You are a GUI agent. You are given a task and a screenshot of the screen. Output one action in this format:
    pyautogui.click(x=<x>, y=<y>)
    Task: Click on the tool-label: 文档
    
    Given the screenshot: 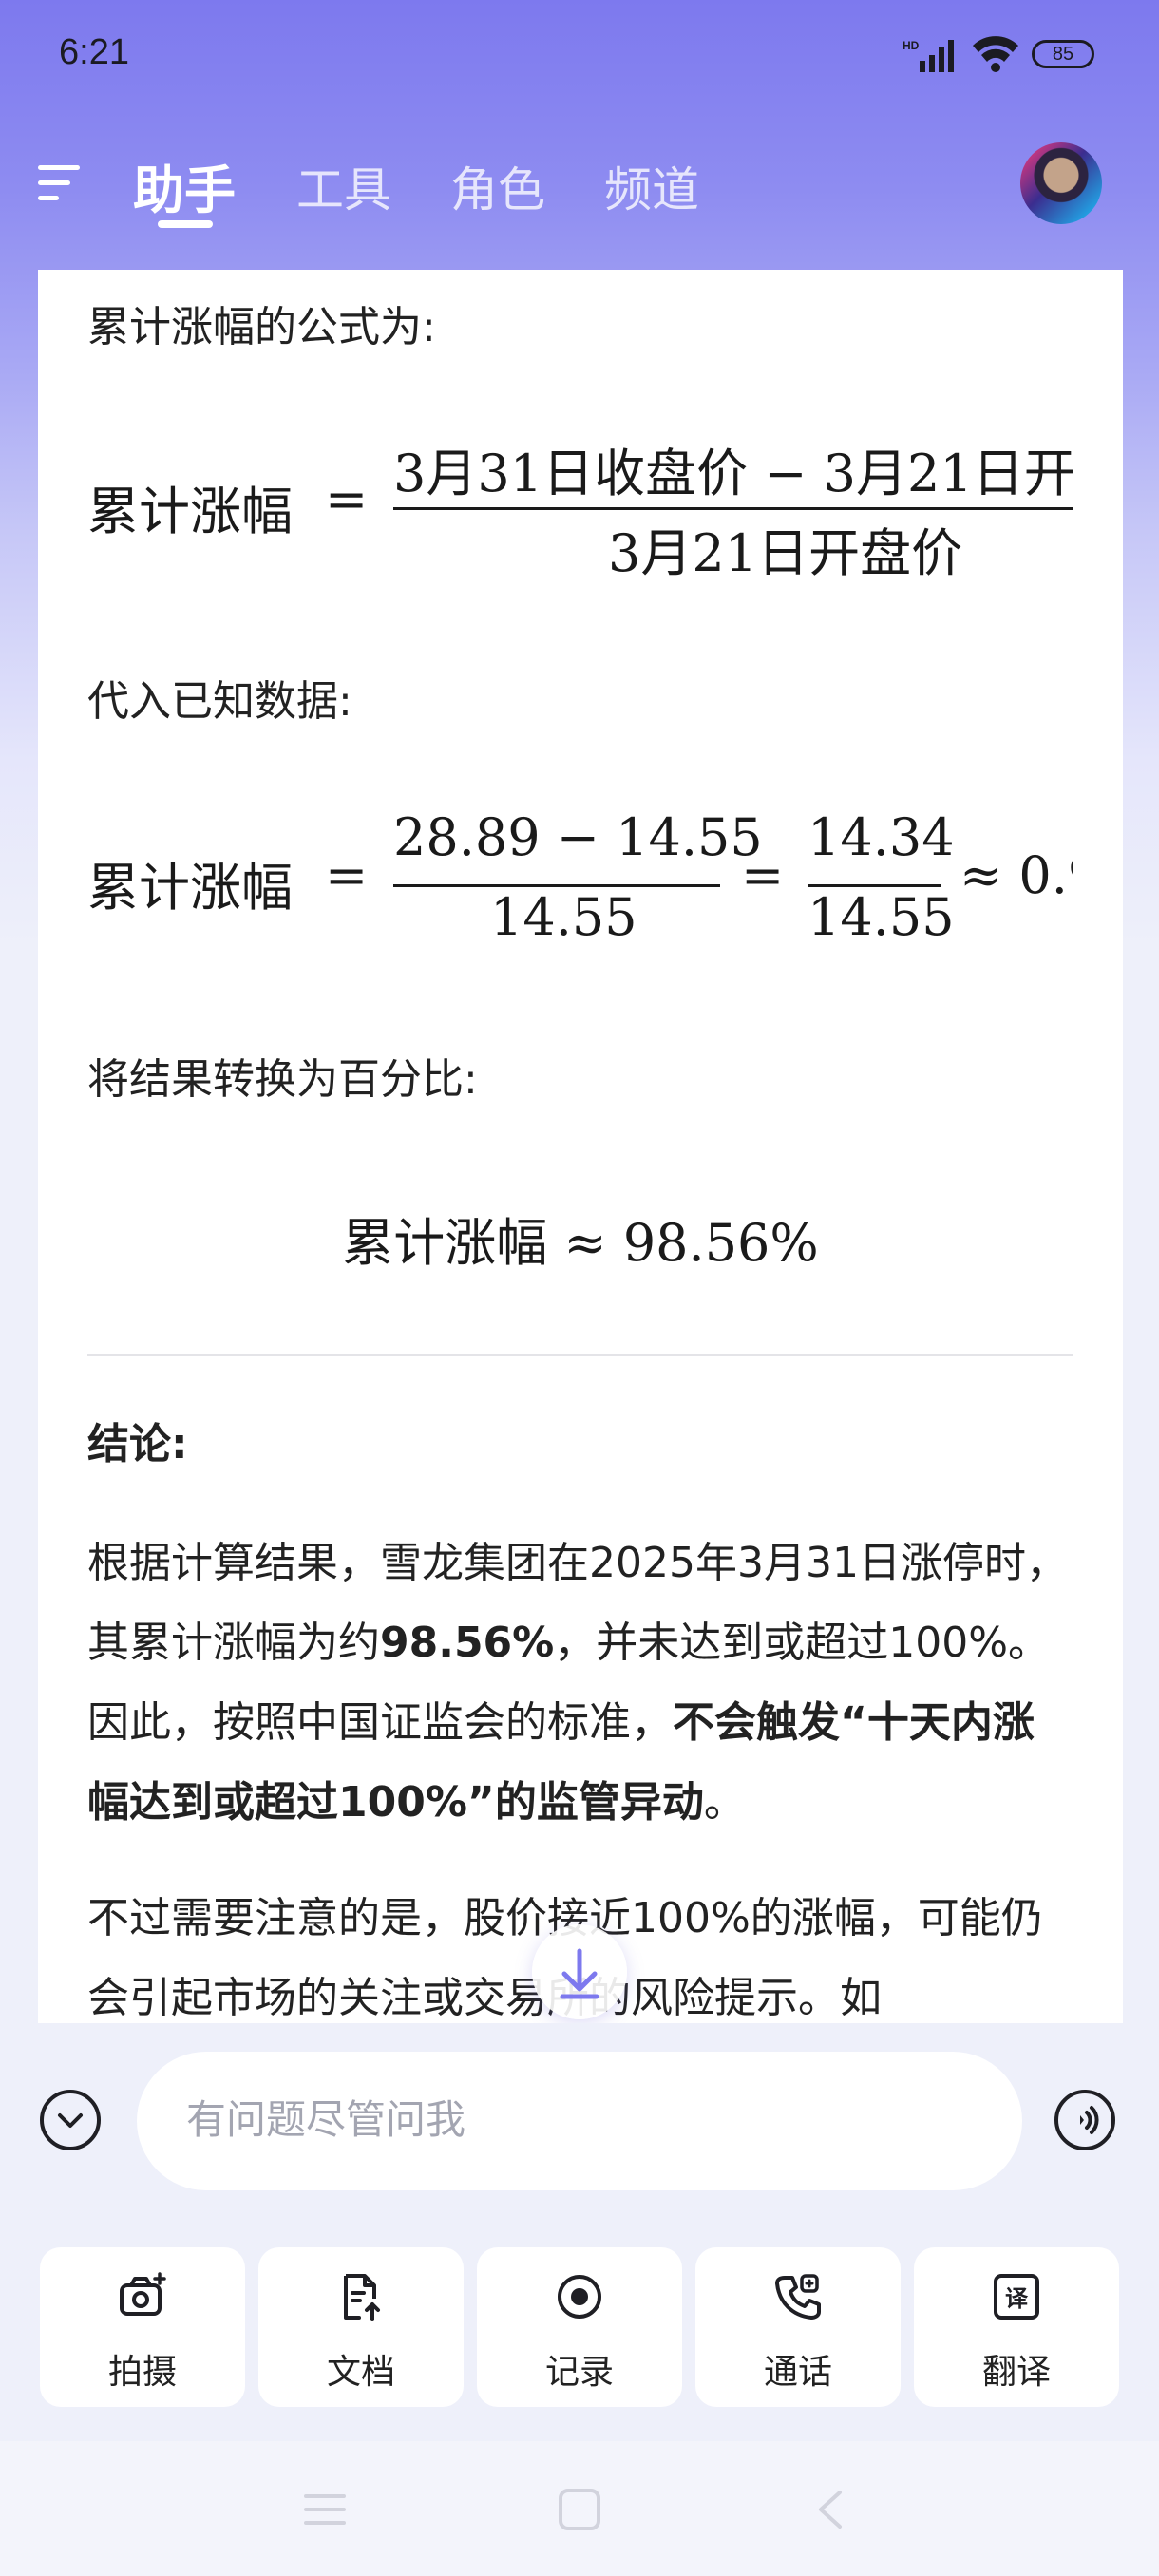 What is the action you would take?
    pyautogui.click(x=360, y=2372)
    